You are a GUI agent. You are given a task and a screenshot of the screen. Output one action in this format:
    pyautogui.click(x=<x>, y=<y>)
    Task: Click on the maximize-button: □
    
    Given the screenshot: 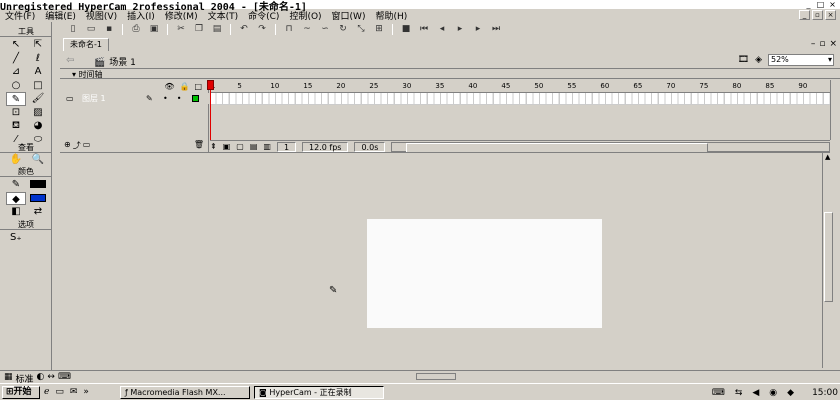 What is the action you would take?
    pyautogui.click(x=820, y=4)
    